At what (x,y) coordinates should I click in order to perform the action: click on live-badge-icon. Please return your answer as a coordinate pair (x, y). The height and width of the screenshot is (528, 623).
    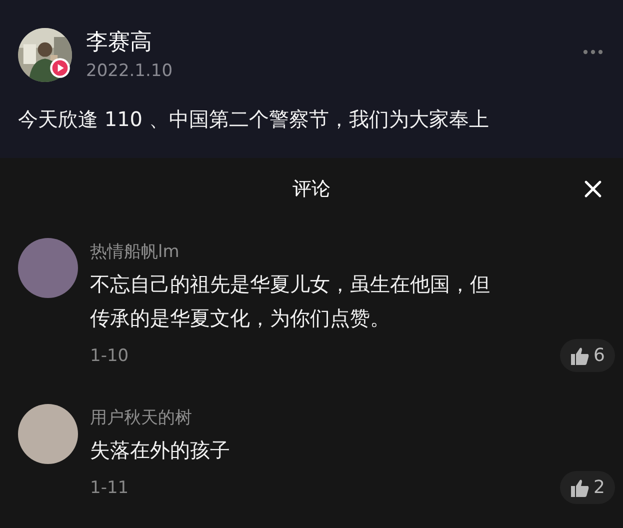
    Looking at the image, I should click on (60, 68).